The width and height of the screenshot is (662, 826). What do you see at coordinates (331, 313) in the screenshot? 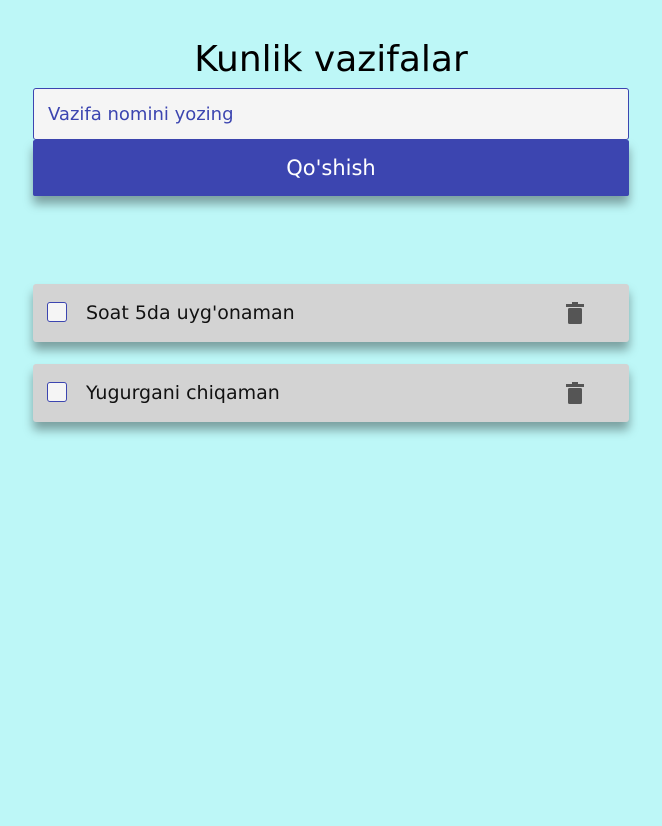
I see `task-item: Soat 5da uyg'onaman` at bounding box center [331, 313].